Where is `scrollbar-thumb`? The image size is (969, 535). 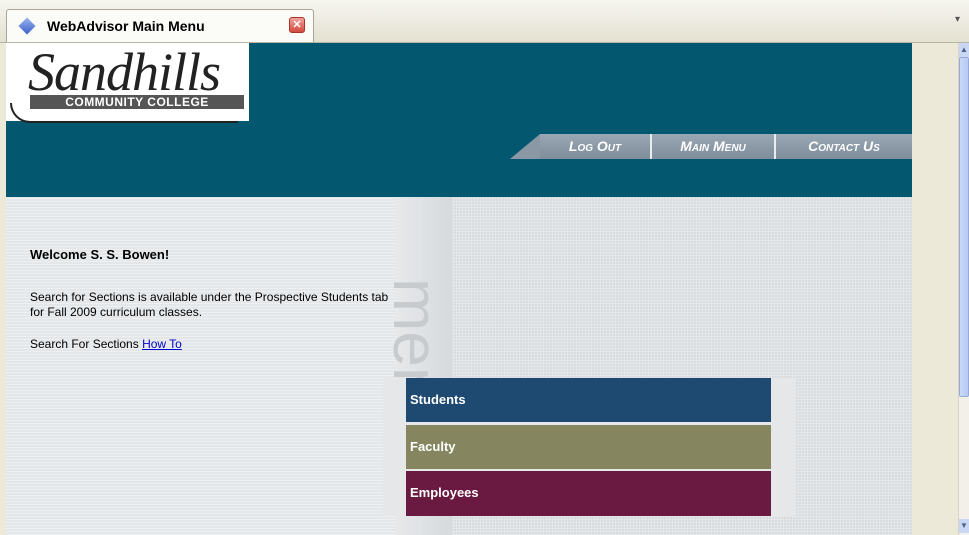 scrollbar-thumb is located at coordinates (964, 227).